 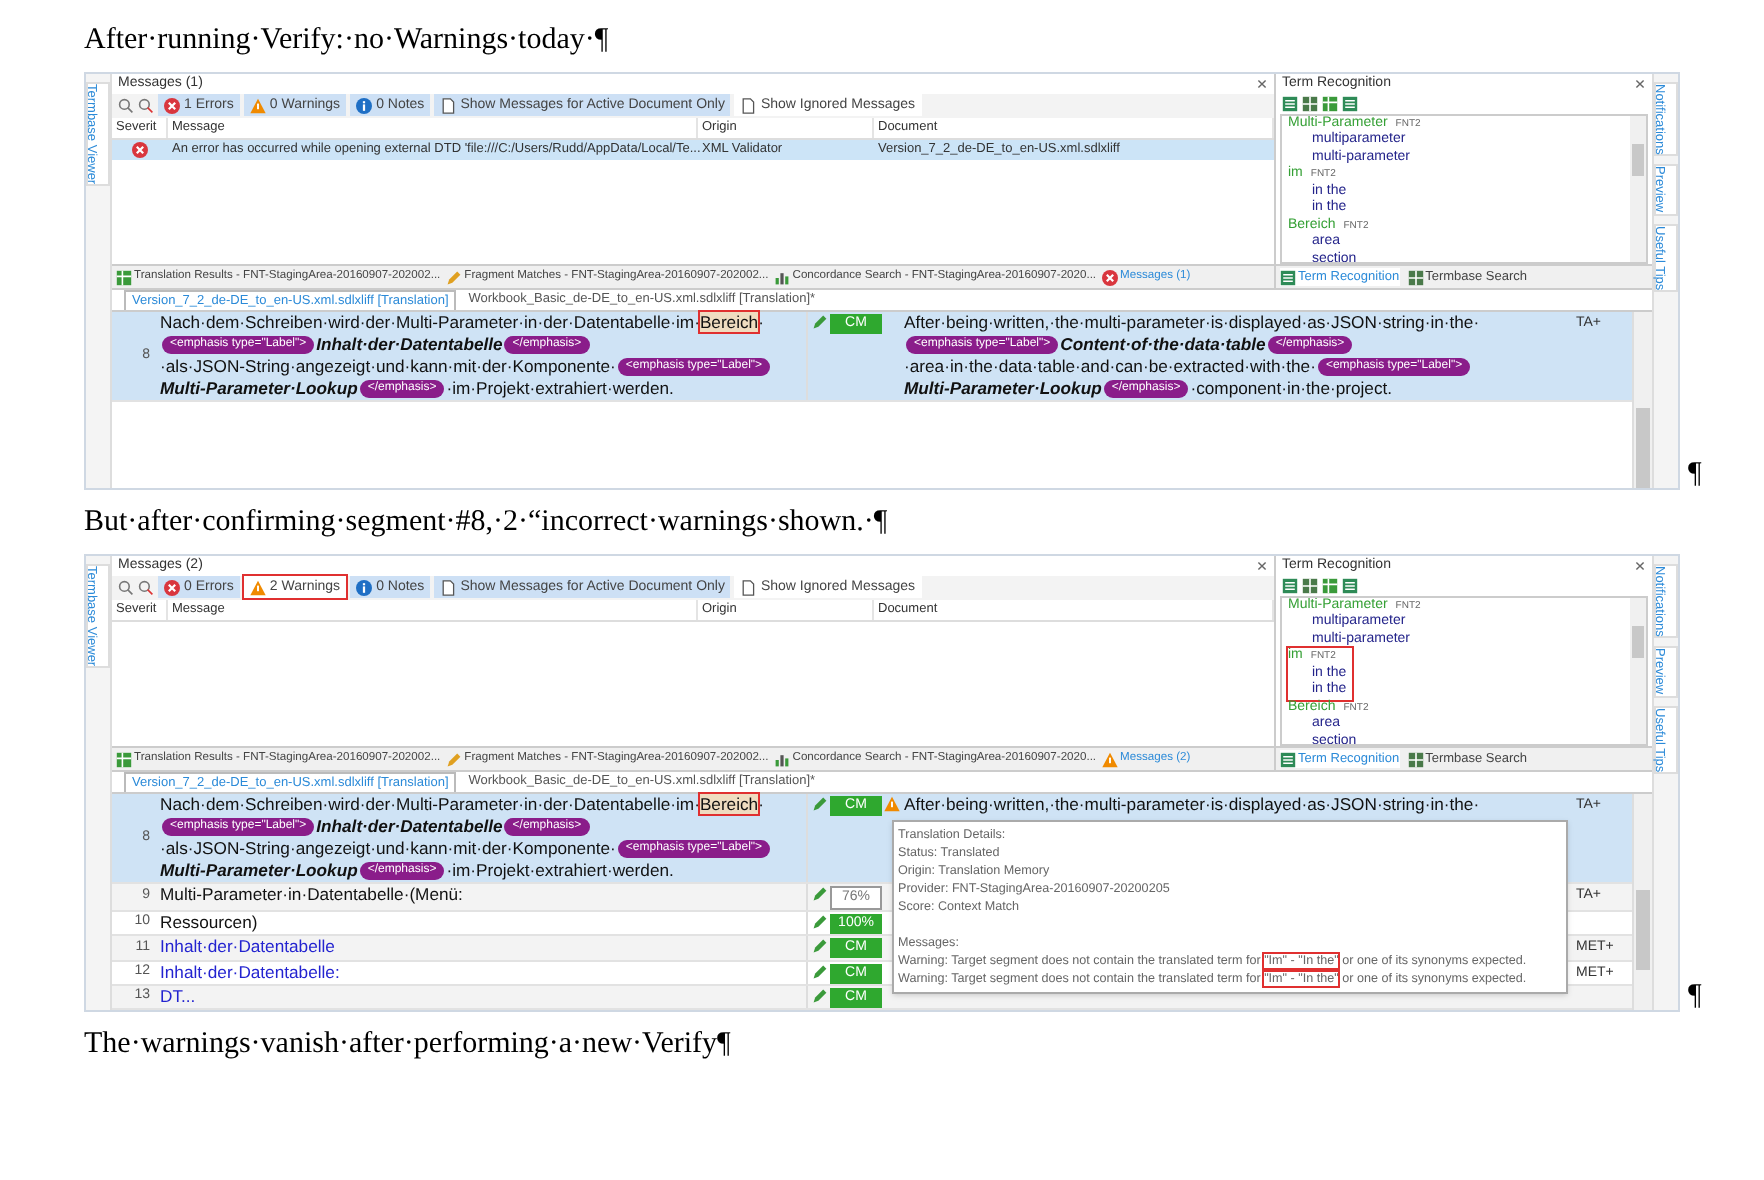 What do you see at coordinates (289, 971) in the screenshot?
I see `source-text: Datentabelle:` at bounding box center [289, 971].